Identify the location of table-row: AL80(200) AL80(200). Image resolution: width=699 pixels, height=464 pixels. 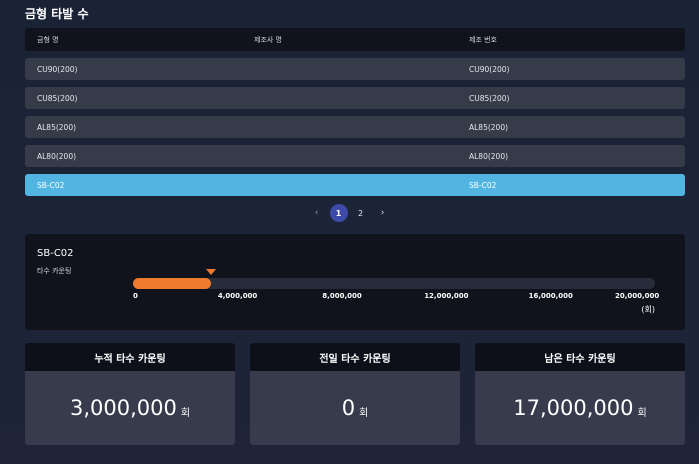
(355, 156).